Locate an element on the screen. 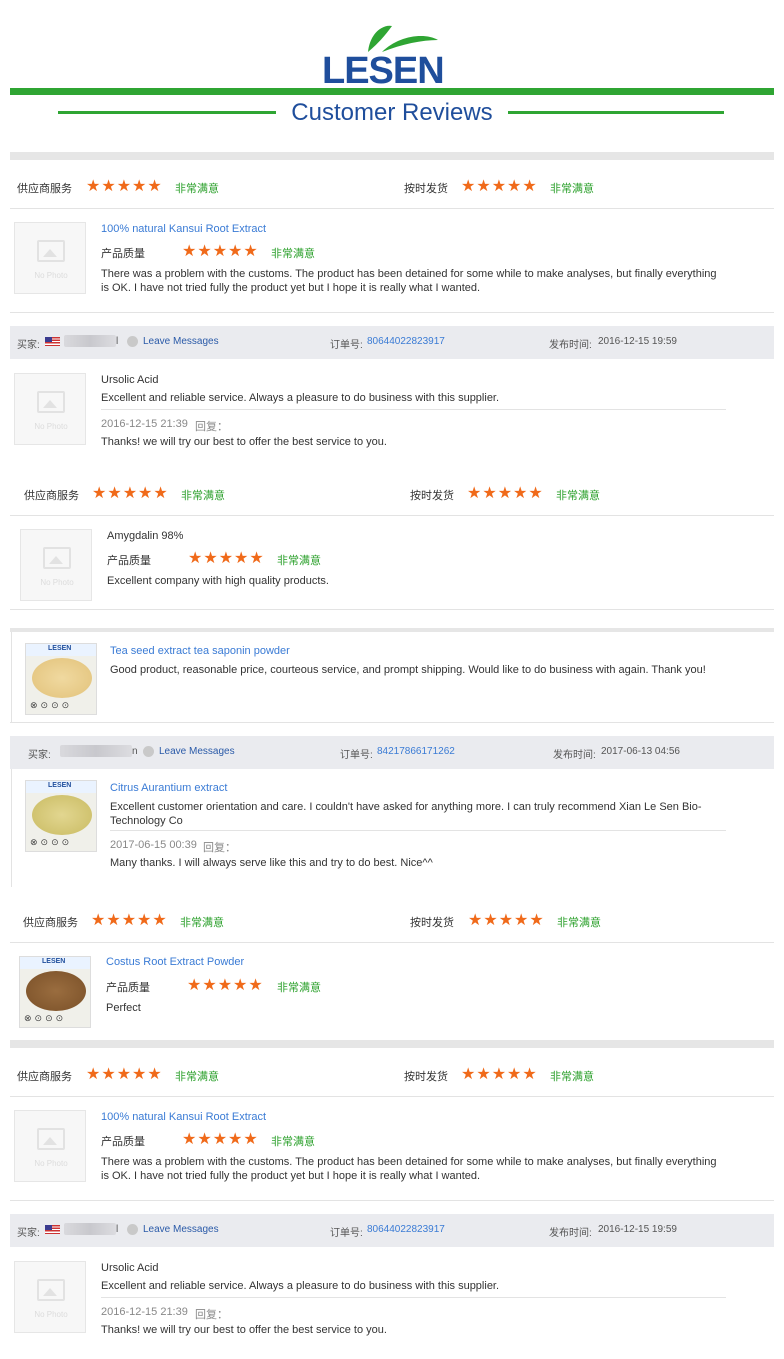  product-name: Ursolic Acid is located at coordinates (130, 380).